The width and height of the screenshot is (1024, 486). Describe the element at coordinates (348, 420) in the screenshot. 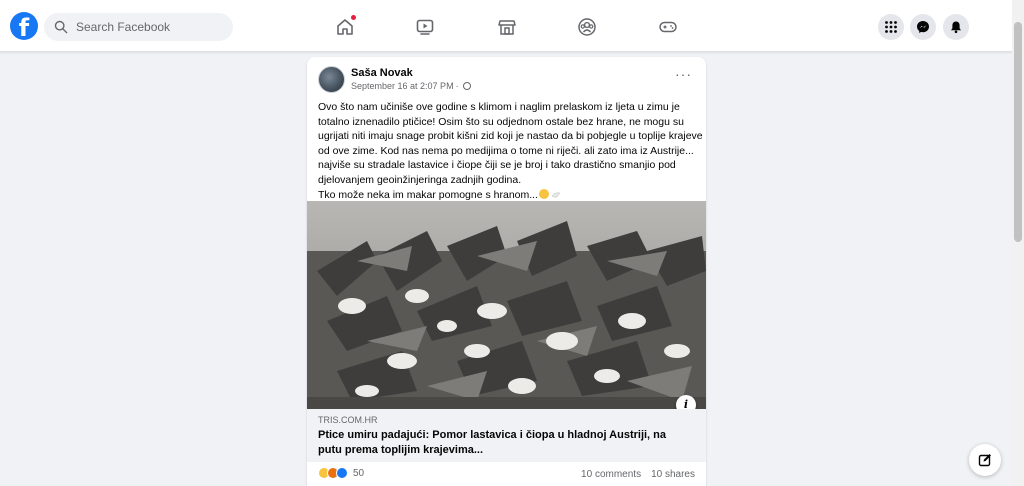

I see `link-domain: TRIS.COM.HR` at that location.